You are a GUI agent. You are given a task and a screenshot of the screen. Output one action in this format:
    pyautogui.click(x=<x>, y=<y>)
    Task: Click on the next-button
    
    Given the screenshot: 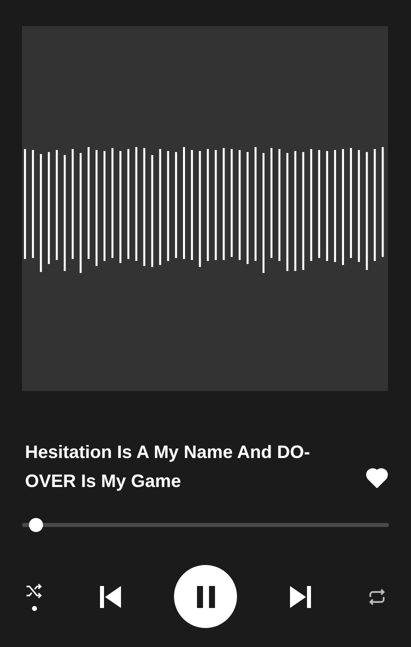 What is the action you would take?
    pyautogui.click(x=301, y=597)
    